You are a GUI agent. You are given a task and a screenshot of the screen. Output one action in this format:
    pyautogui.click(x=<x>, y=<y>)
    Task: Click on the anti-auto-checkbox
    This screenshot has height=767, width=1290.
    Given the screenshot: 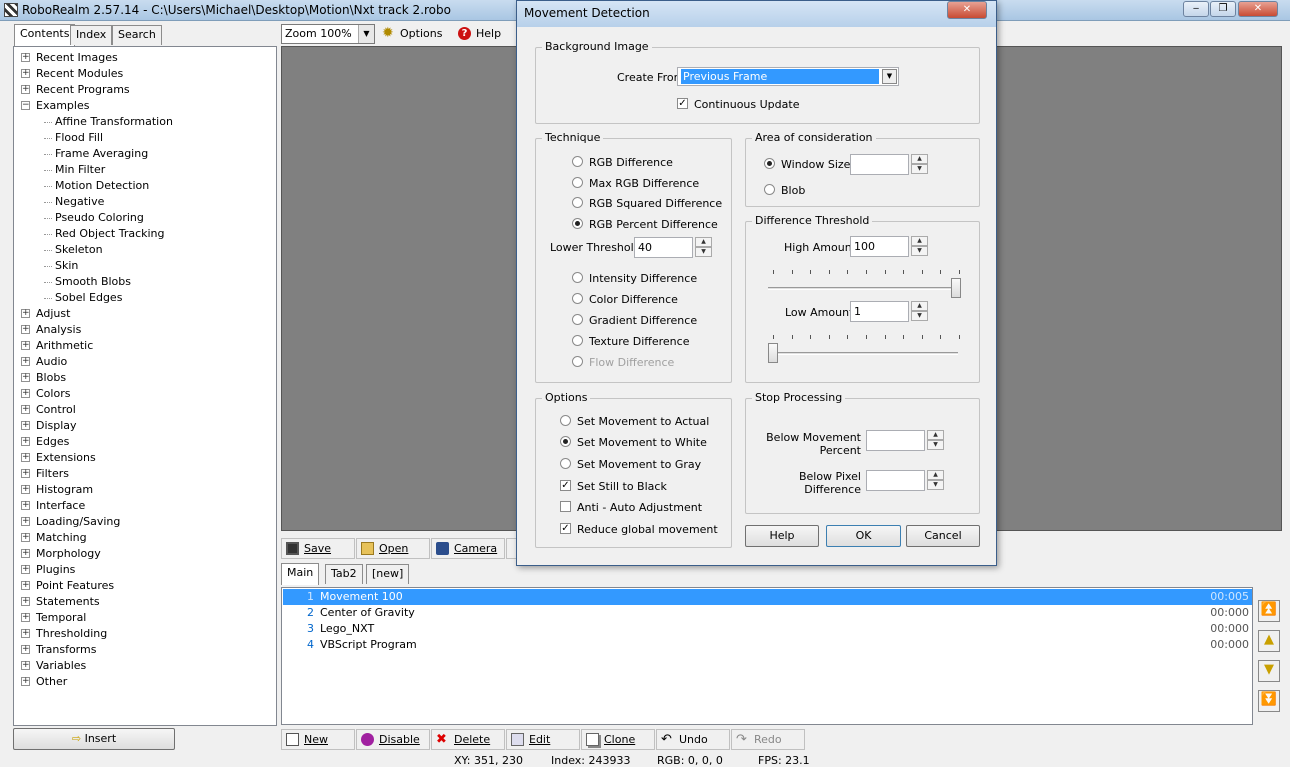 What is the action you would take?
    pyautogui.click(x=565, y=506)
    